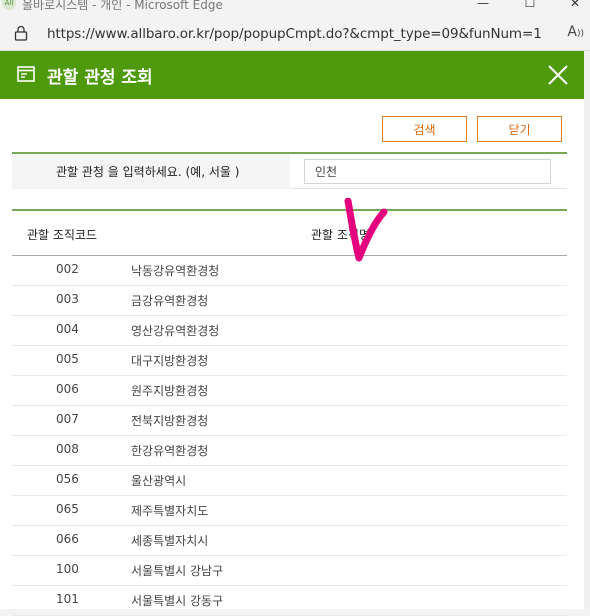 The image size is (590, 616). I want to click on row-code: 007, so click(67, 419).